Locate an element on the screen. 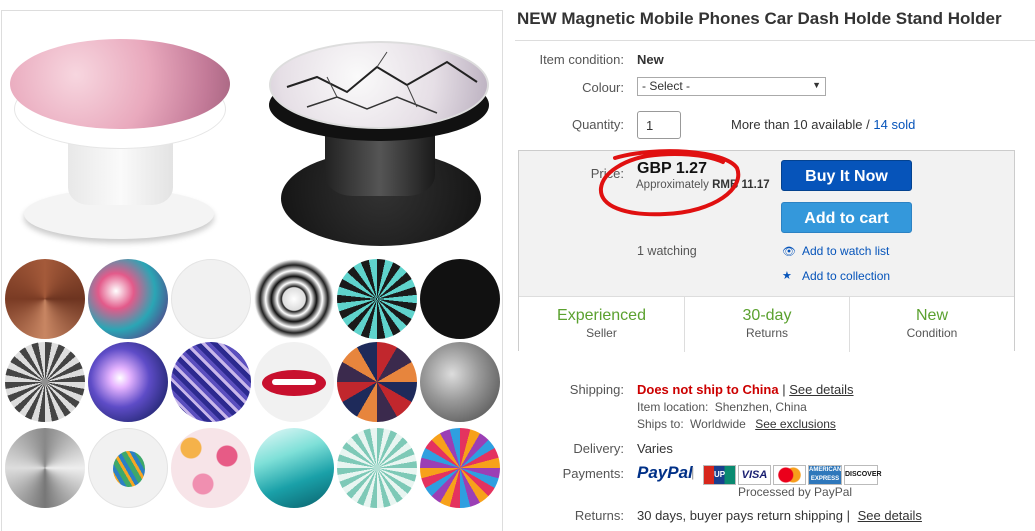 Image resolution: width=1035 pixels, height=531 pixels. unionpay-card-icon: UP is located at coordinates (719, 475).